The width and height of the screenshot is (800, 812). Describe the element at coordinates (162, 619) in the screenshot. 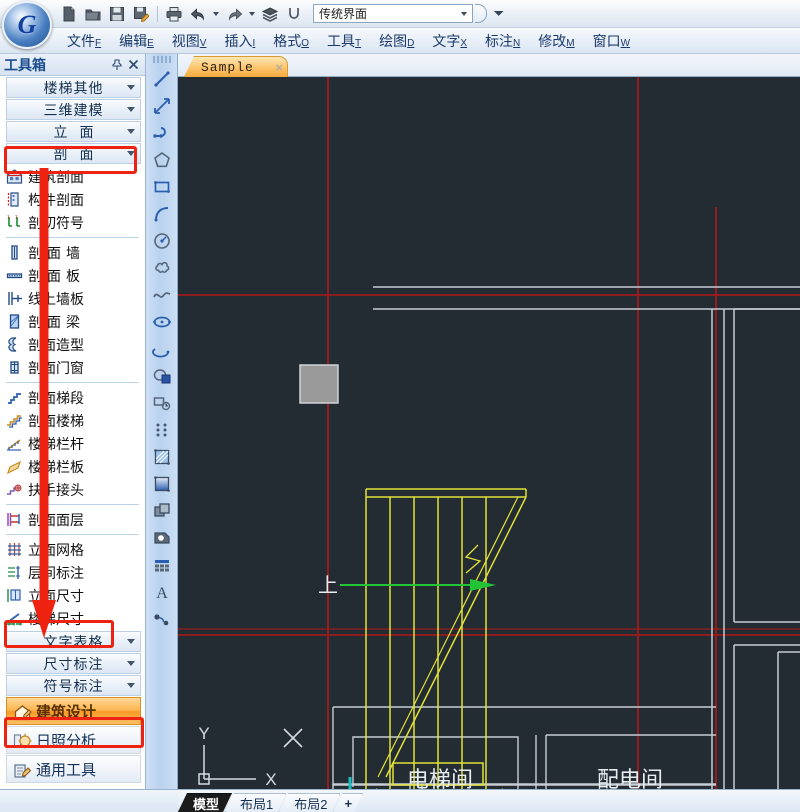

I see `node-tool` at that location.